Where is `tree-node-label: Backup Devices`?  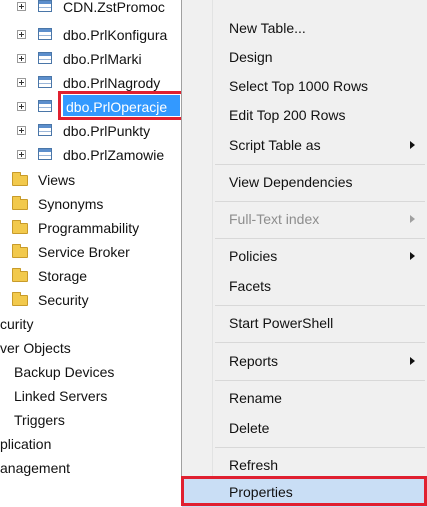
tree-node-label: Backup Devices is located at coordinates (64, 372).